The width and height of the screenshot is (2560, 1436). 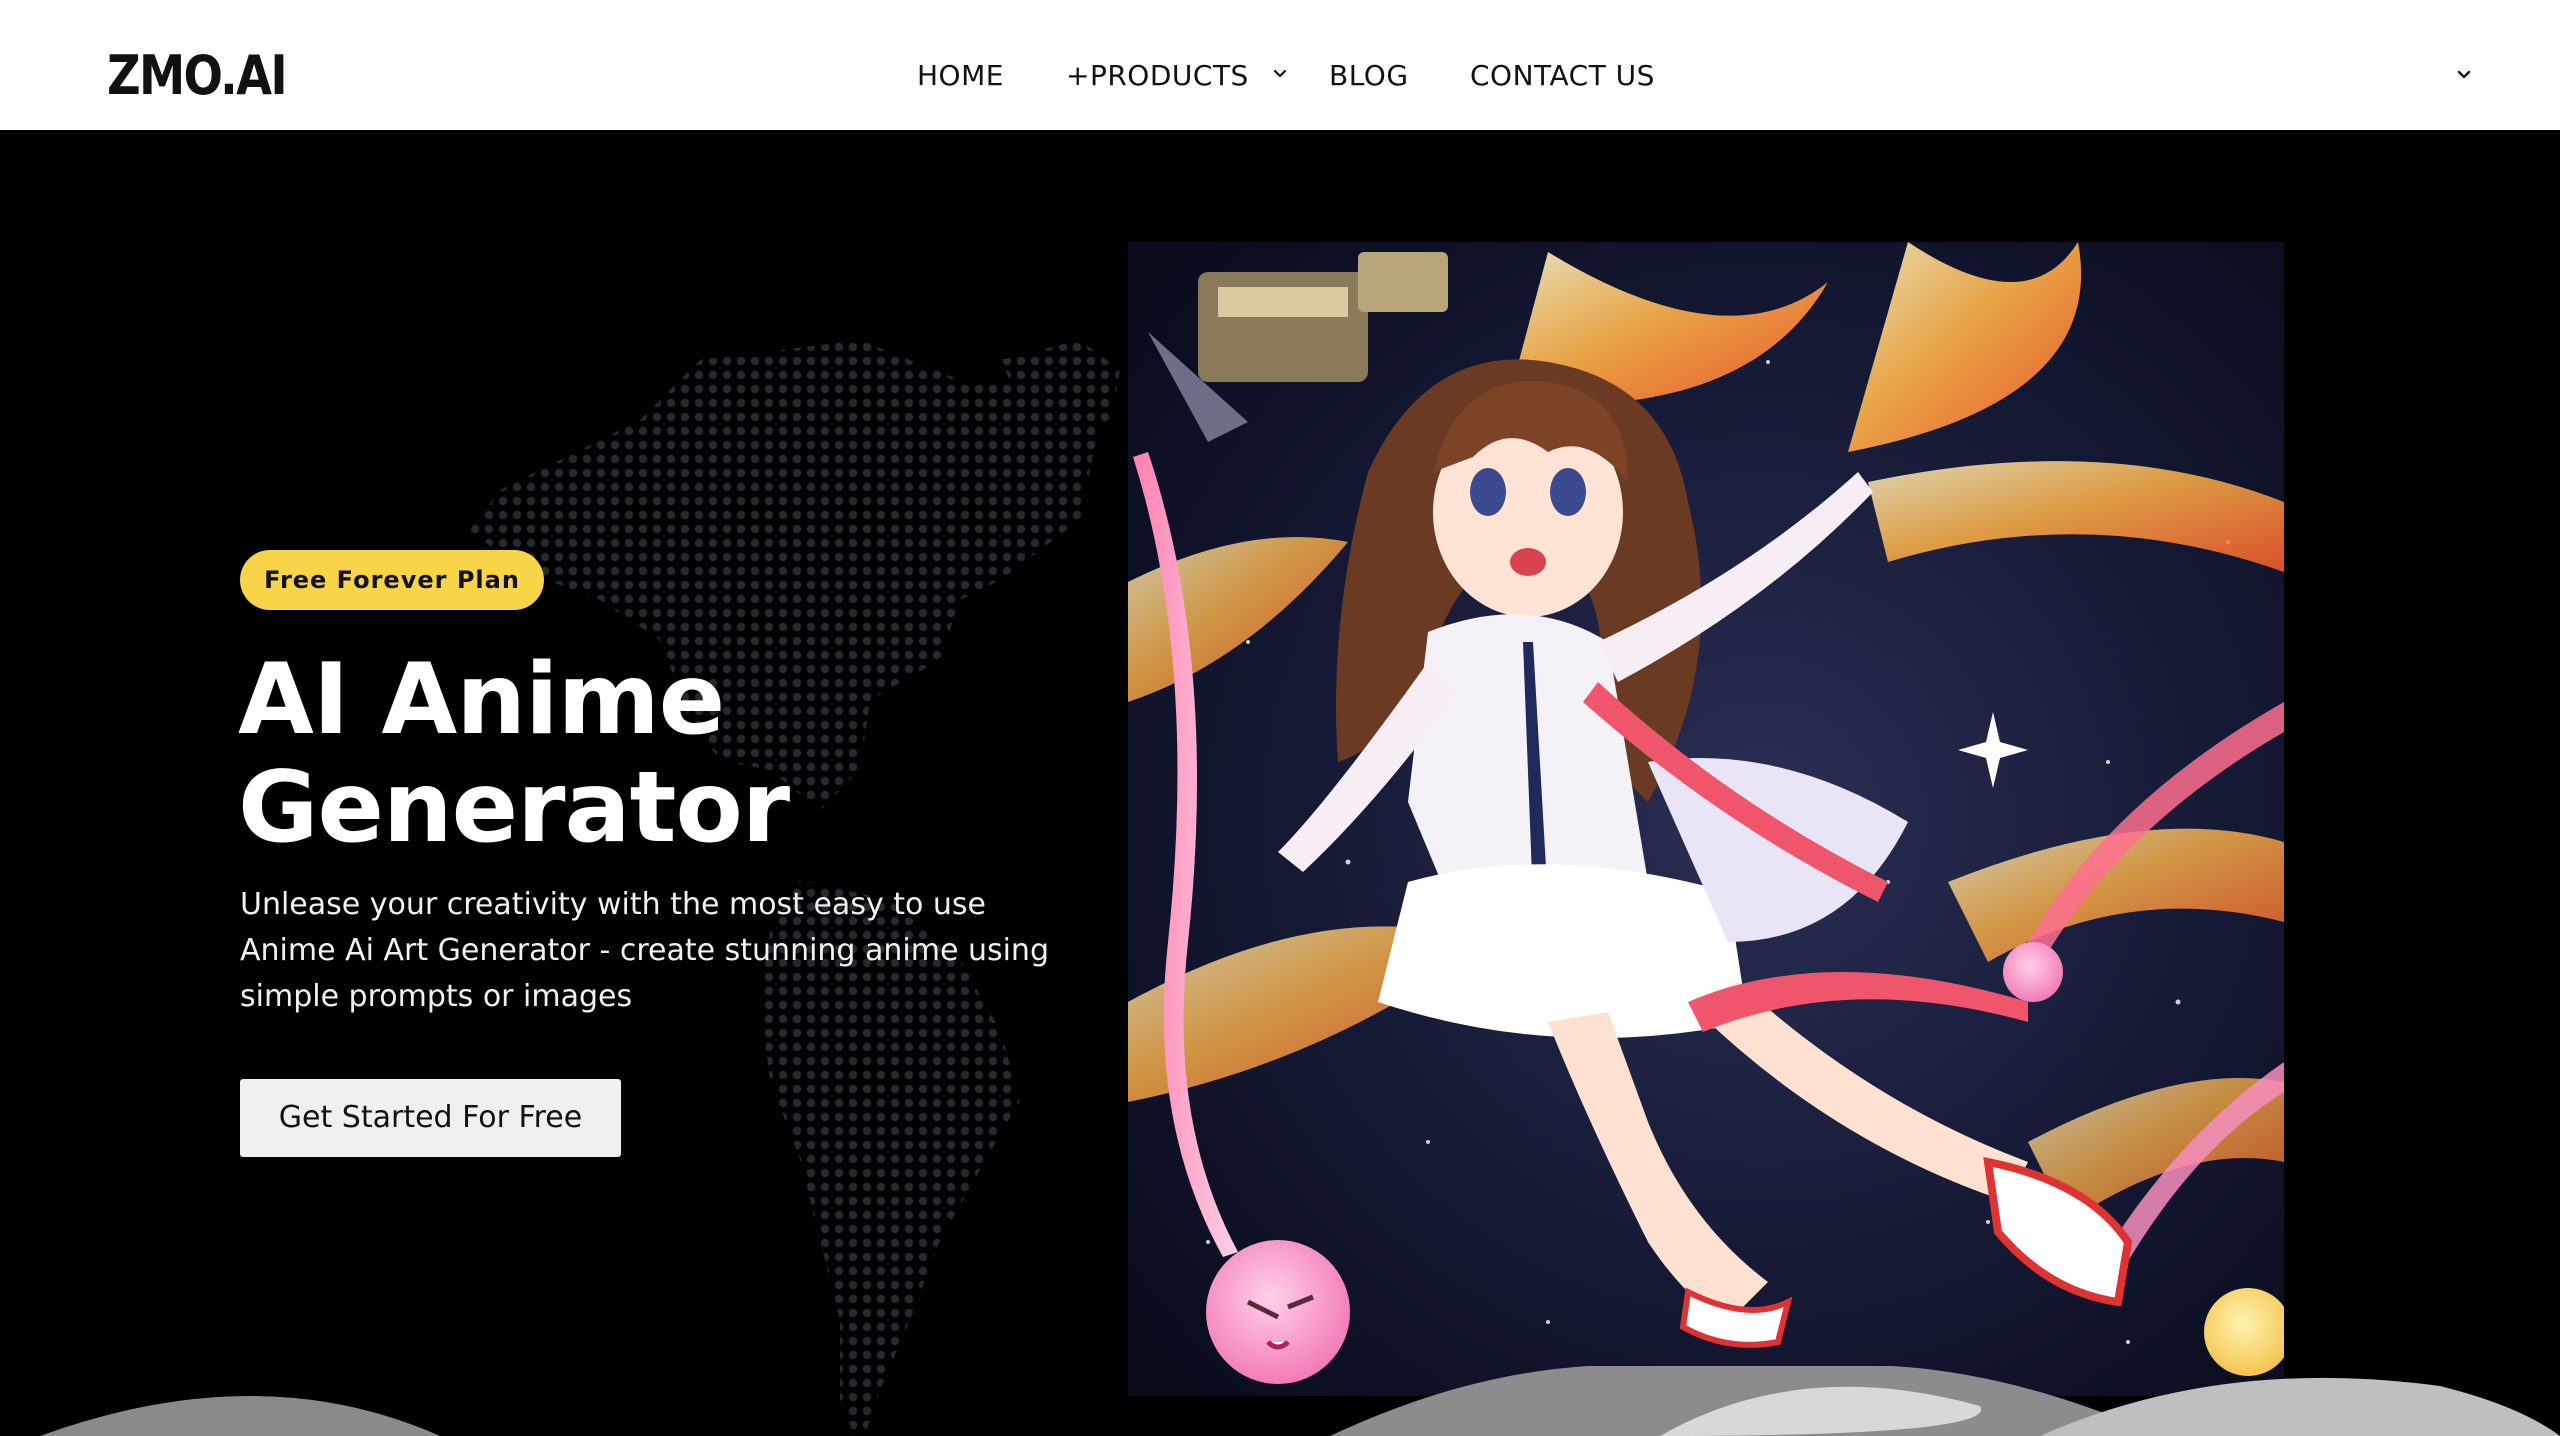 I want to click on hero-title-line-2: Generator, so click(x=514, y=808).